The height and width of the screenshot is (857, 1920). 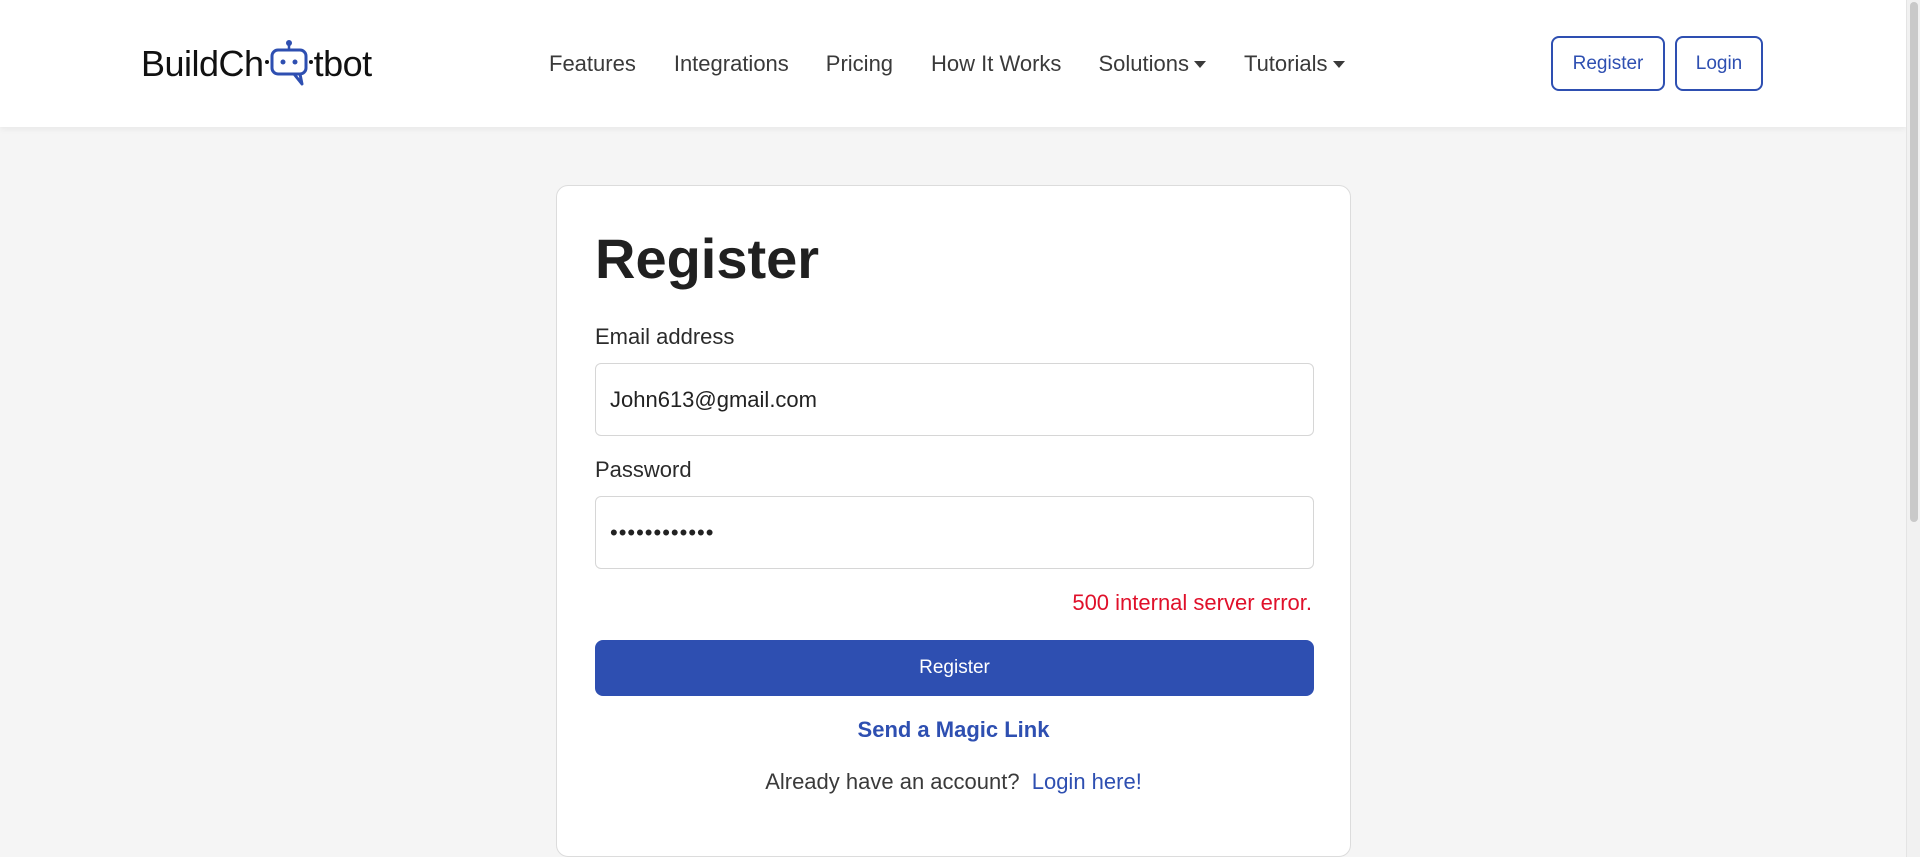 I want to click on error-message: 500 internal server error., so click(x=1192, y=602).